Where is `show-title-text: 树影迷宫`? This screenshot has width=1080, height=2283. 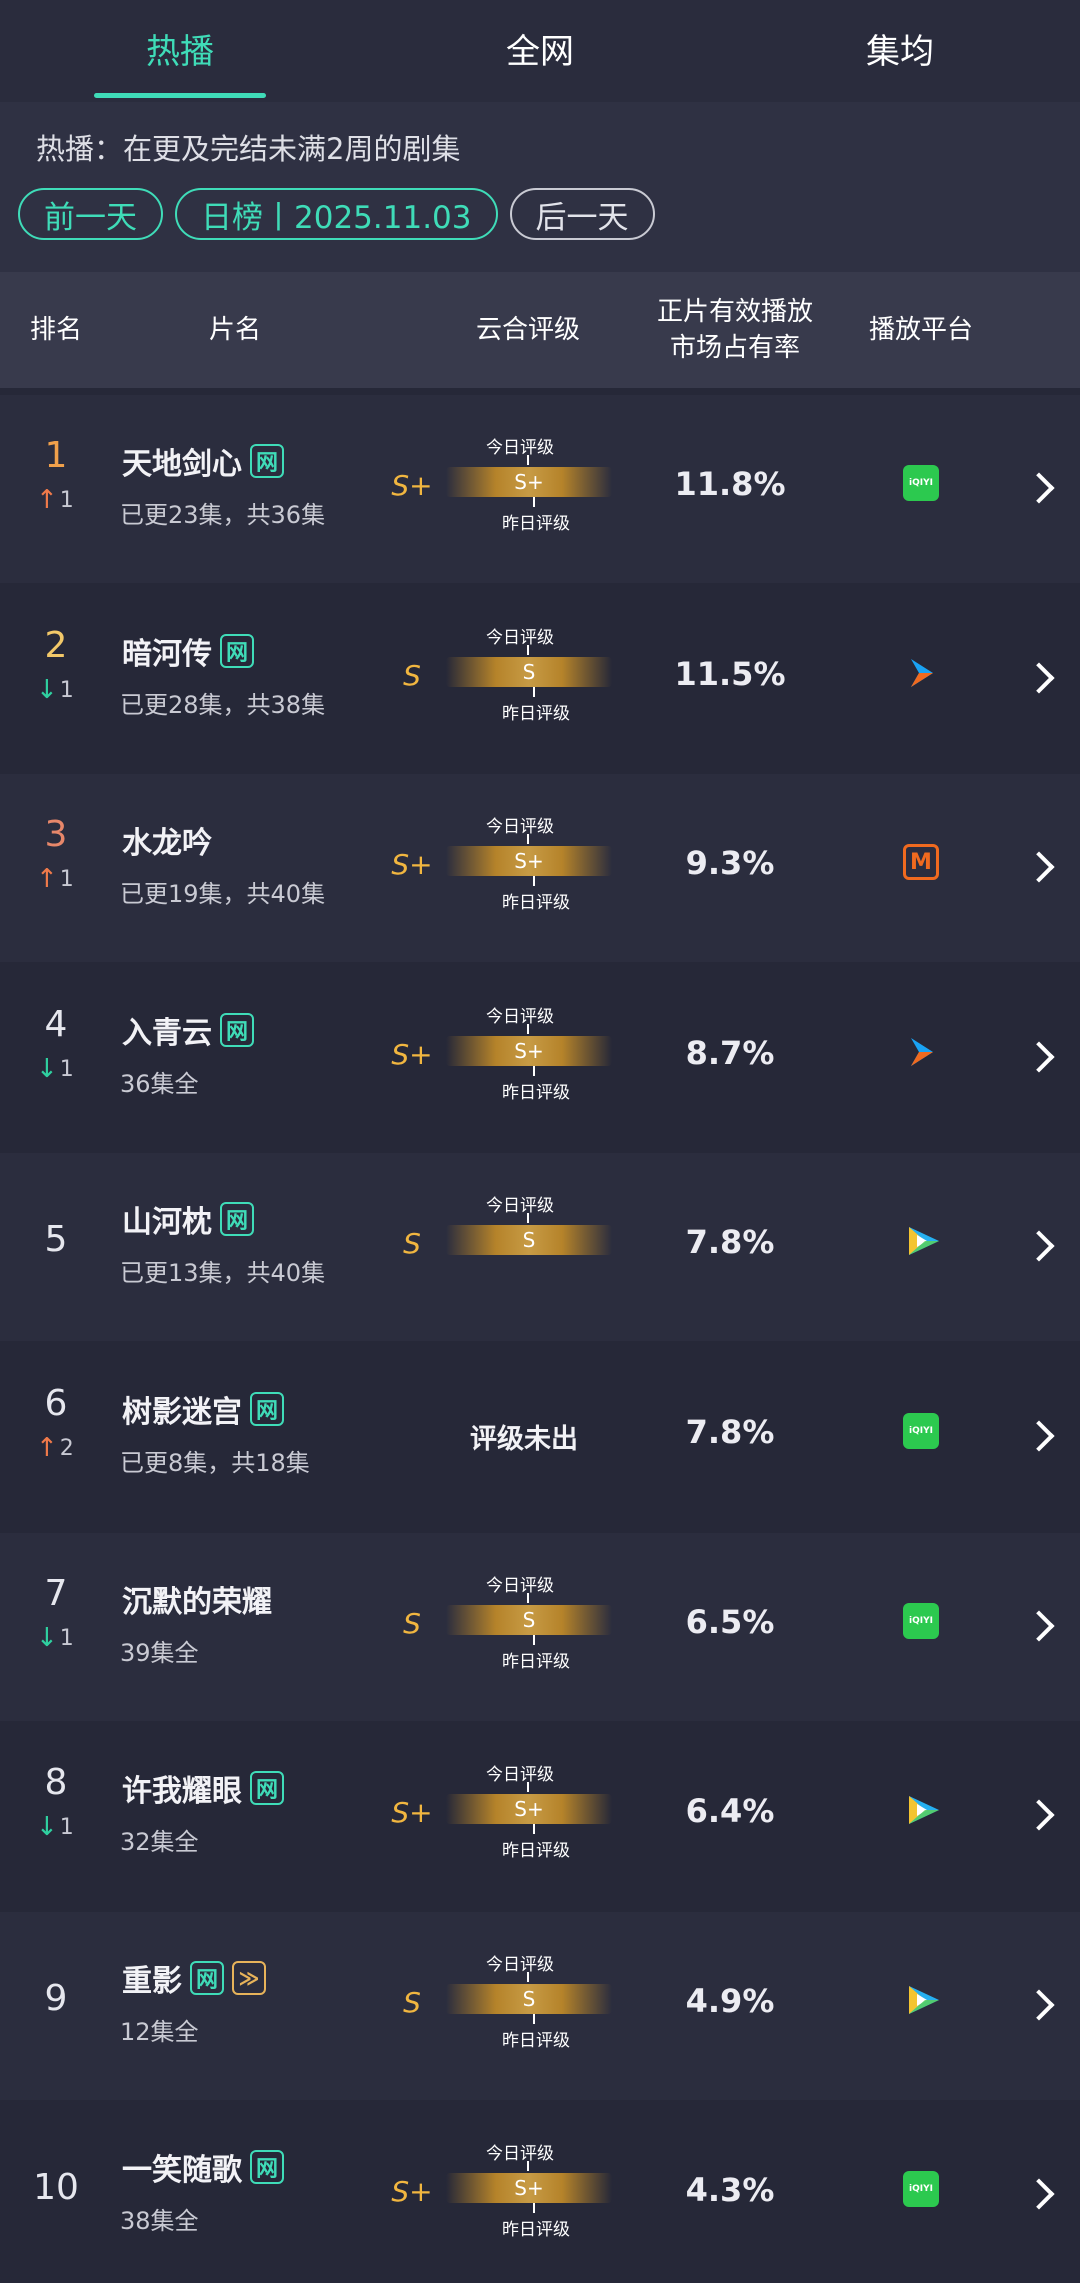 show-title-text: 树影迷宫 is located at coordinates (182, 1412).